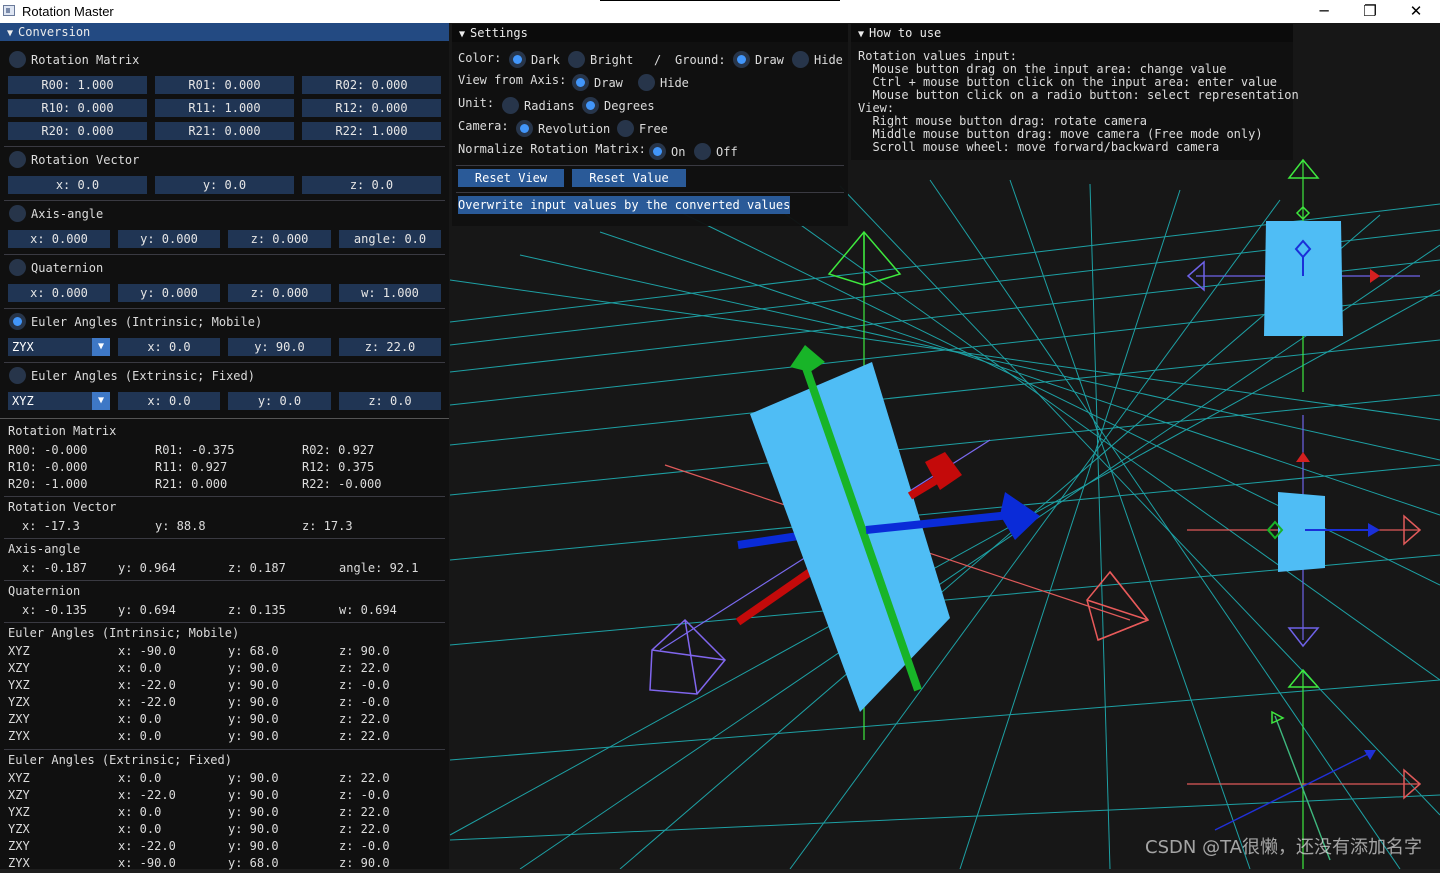  What do you see at coordinates (19, 846) in the screenshot?
I see `order-cell: ZXY` at bounding box center [19, 846].